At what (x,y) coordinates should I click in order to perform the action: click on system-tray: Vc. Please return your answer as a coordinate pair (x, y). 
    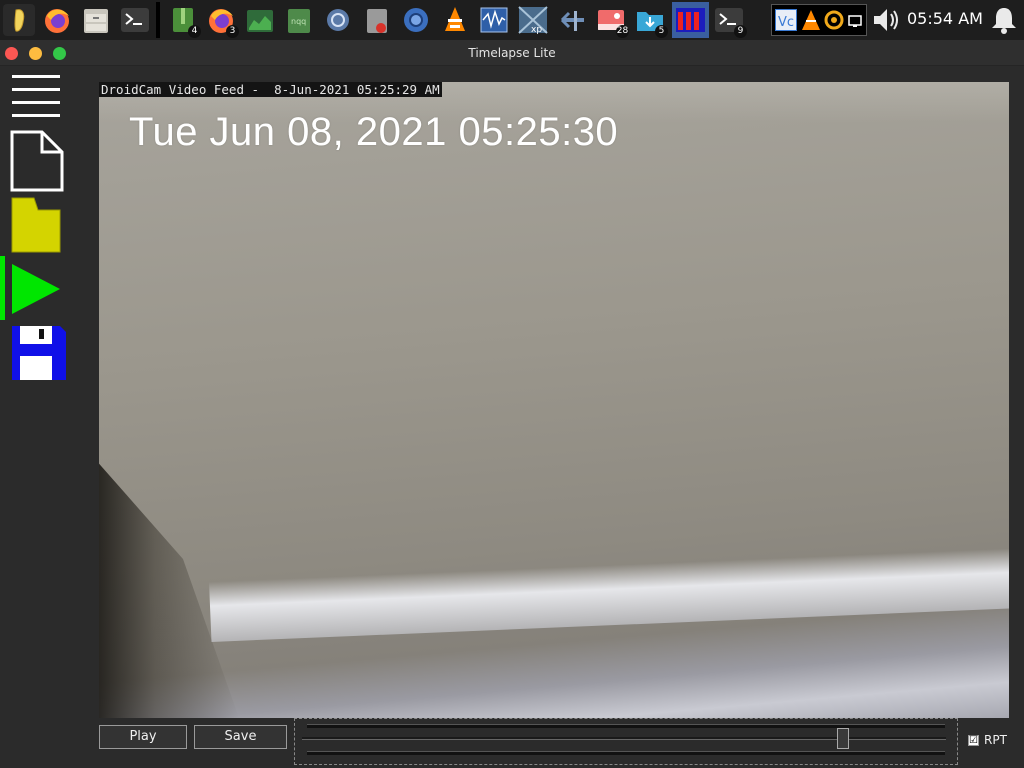
    Looking at the image, I should click on (819, 20).